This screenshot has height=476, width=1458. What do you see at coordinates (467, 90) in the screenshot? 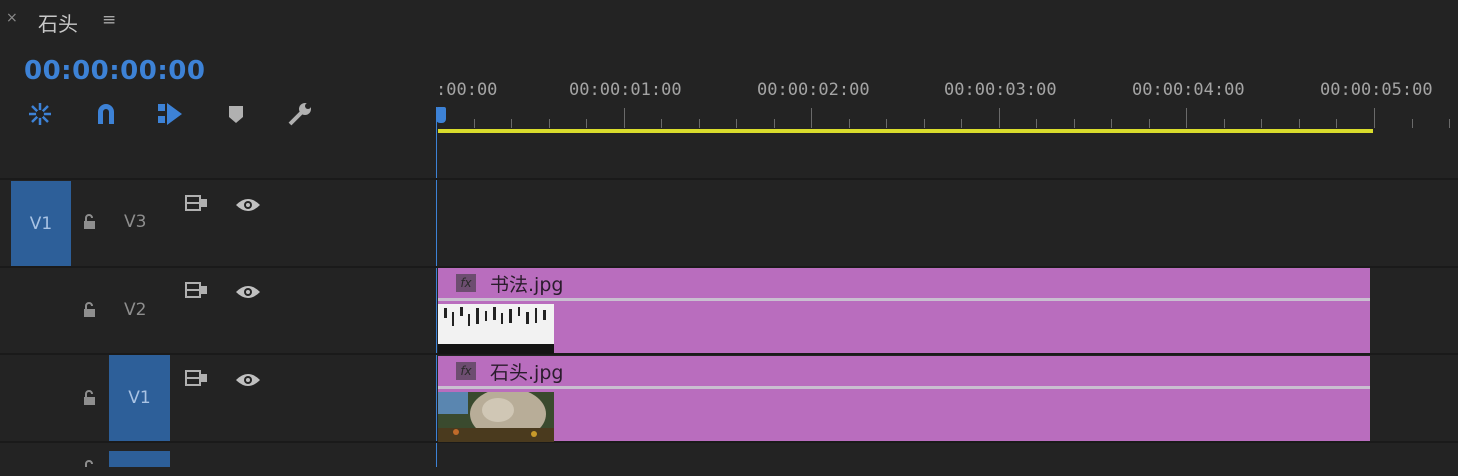
I see `ruler-label: :00:00` at bounding box center [467, 90].